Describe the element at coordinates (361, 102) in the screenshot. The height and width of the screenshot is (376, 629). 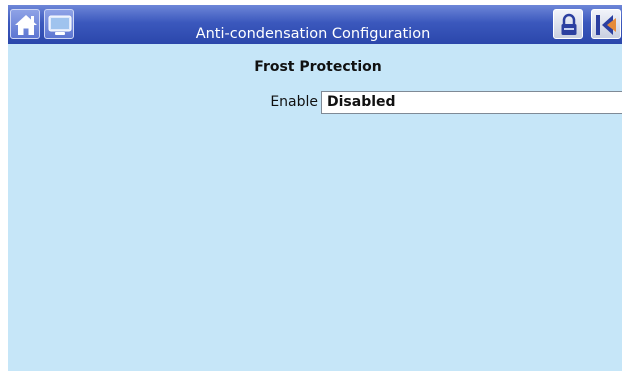
I see `enable-value: Disabled` at that location.